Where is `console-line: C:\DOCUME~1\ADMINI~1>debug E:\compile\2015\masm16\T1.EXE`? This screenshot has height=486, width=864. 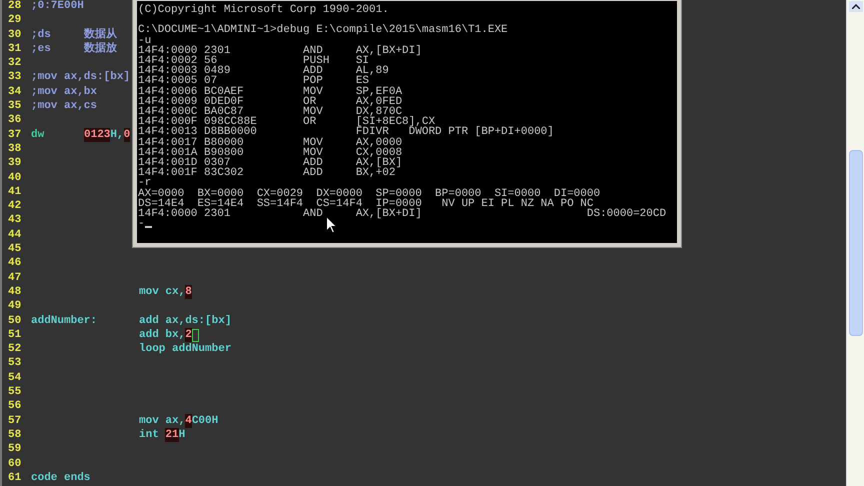 console-line: C:\DOCUME~1\ADMINI~1>debug E:\compile\2015\masm16\T1.EXE is located at coordinates (323, 30).